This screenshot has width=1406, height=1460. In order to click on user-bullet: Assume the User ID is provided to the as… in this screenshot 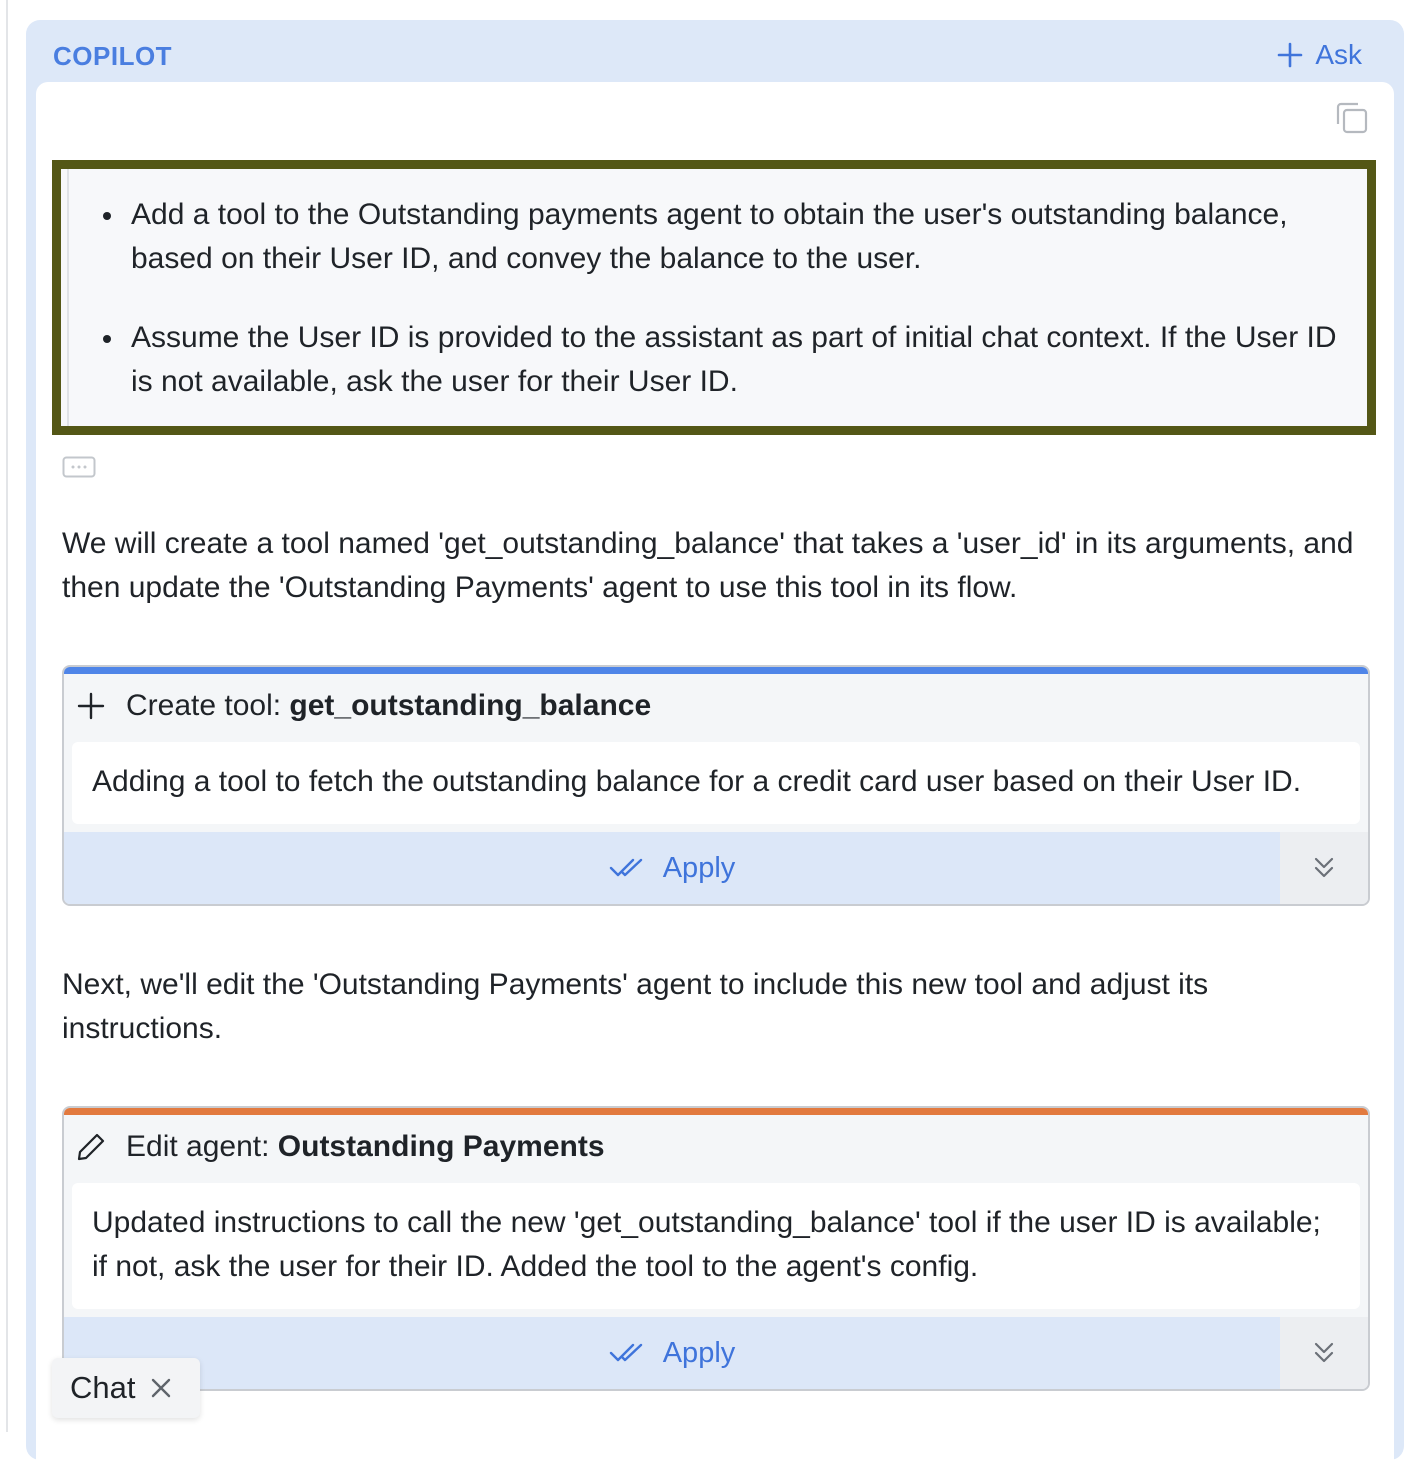, I will do `click(732, 360)`.